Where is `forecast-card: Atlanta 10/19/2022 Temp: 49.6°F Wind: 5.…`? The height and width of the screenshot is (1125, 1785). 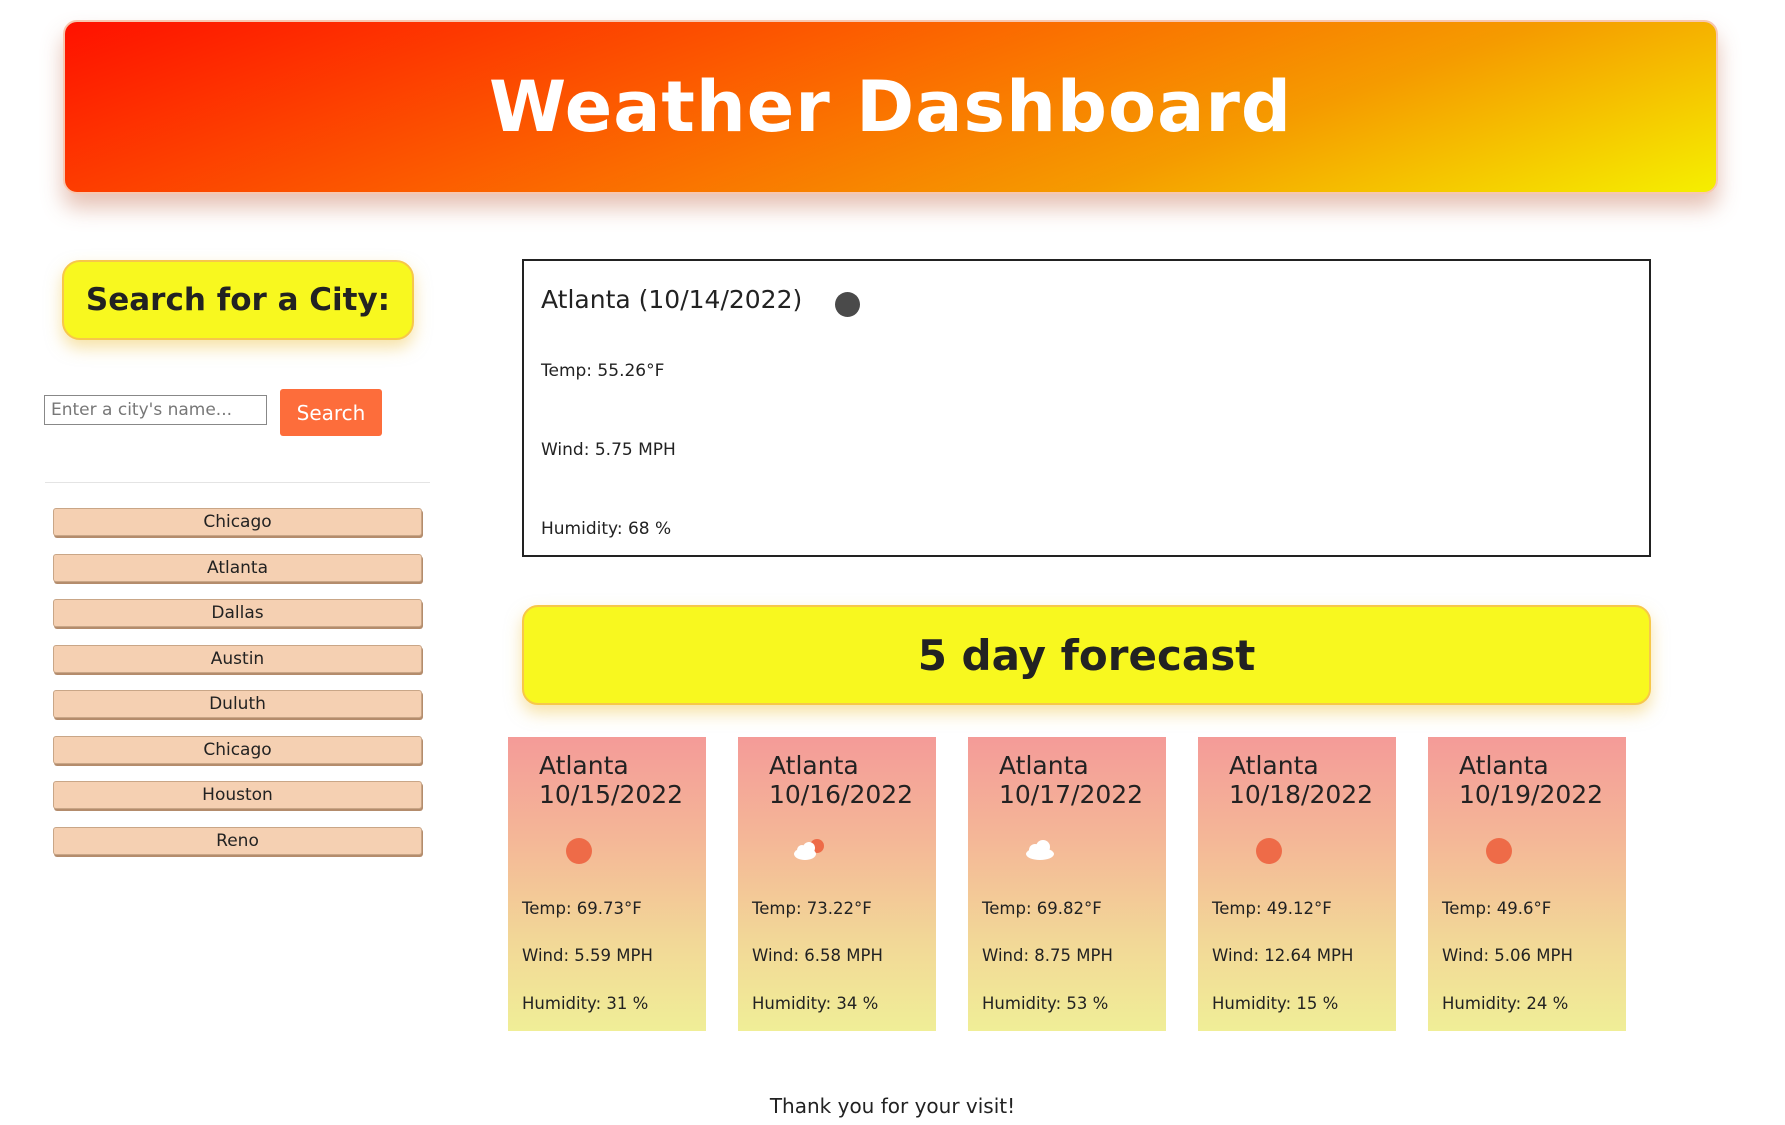 forecast-card: Atlanta 10/19/2022 Temp: 49.6°F Wind: 5.… is located at coordinates (1527, 884).